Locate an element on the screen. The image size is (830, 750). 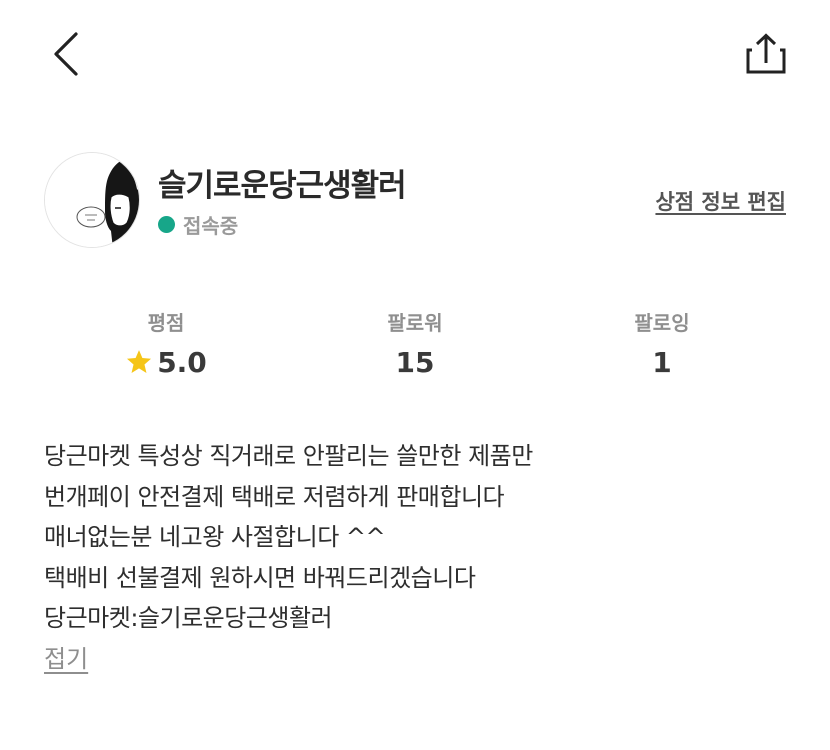
description-line: 당근마켓:슬기로운당근생활러 is located at coordinates (188, 618).